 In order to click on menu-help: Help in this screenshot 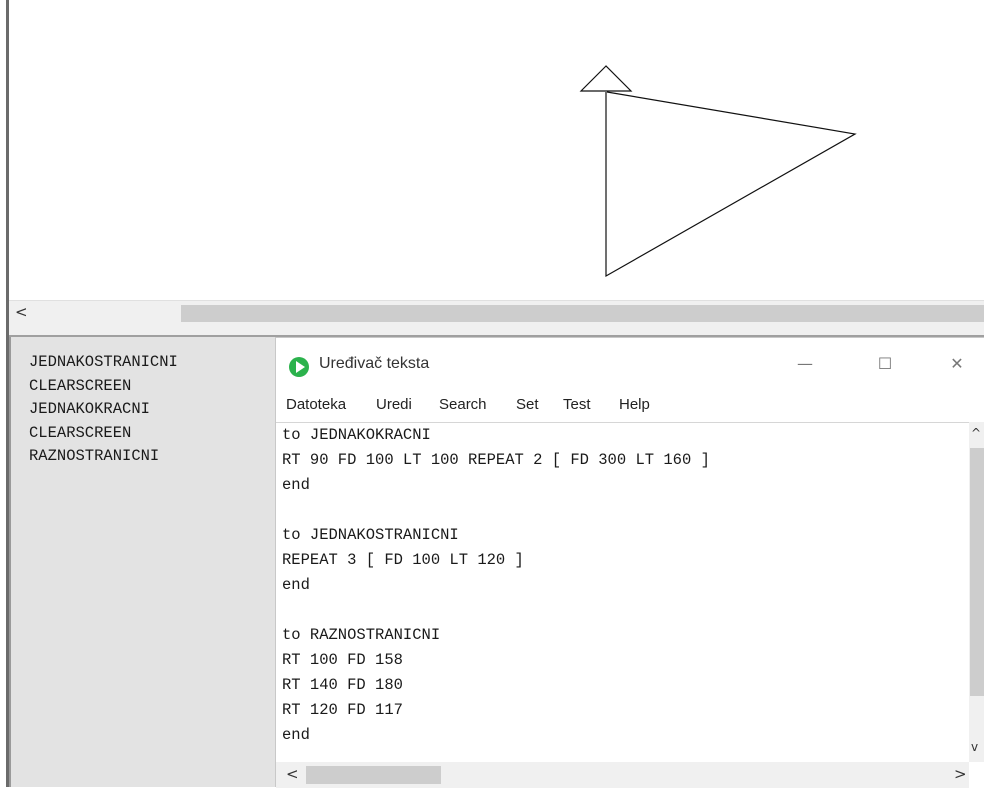, I will do `click(634, 404)`.